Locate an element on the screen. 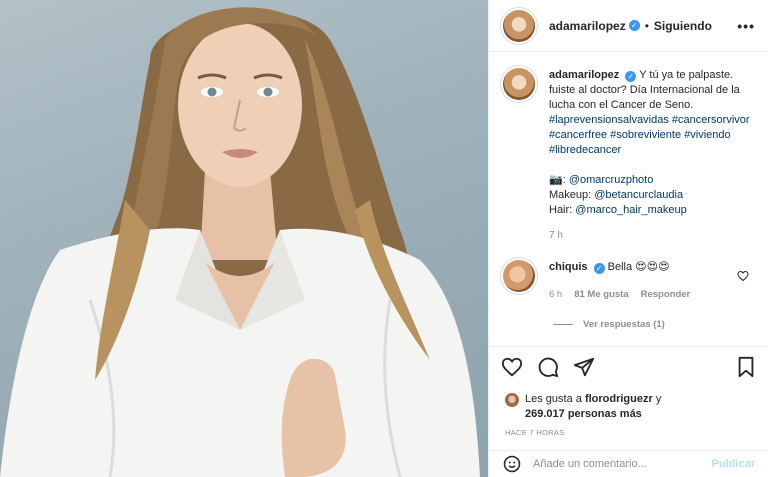  credit-hair: Hair: @marco_hair_makeup is located at coordinates (654, 210).